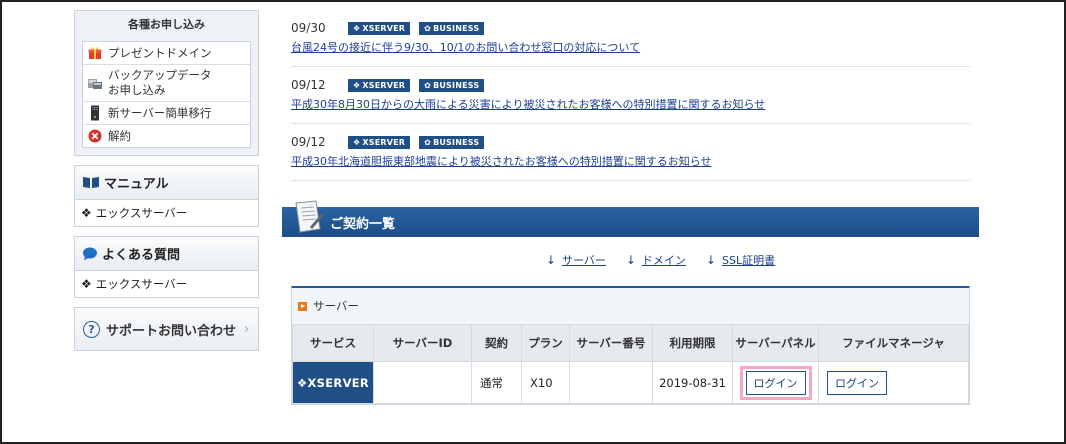 This screenshot has height=444, width=1066. What do you see at coordinates (141, 213) in the screenshot?
I see `manual-link-label: エックスサーバー` at bounding box center [141, 213].